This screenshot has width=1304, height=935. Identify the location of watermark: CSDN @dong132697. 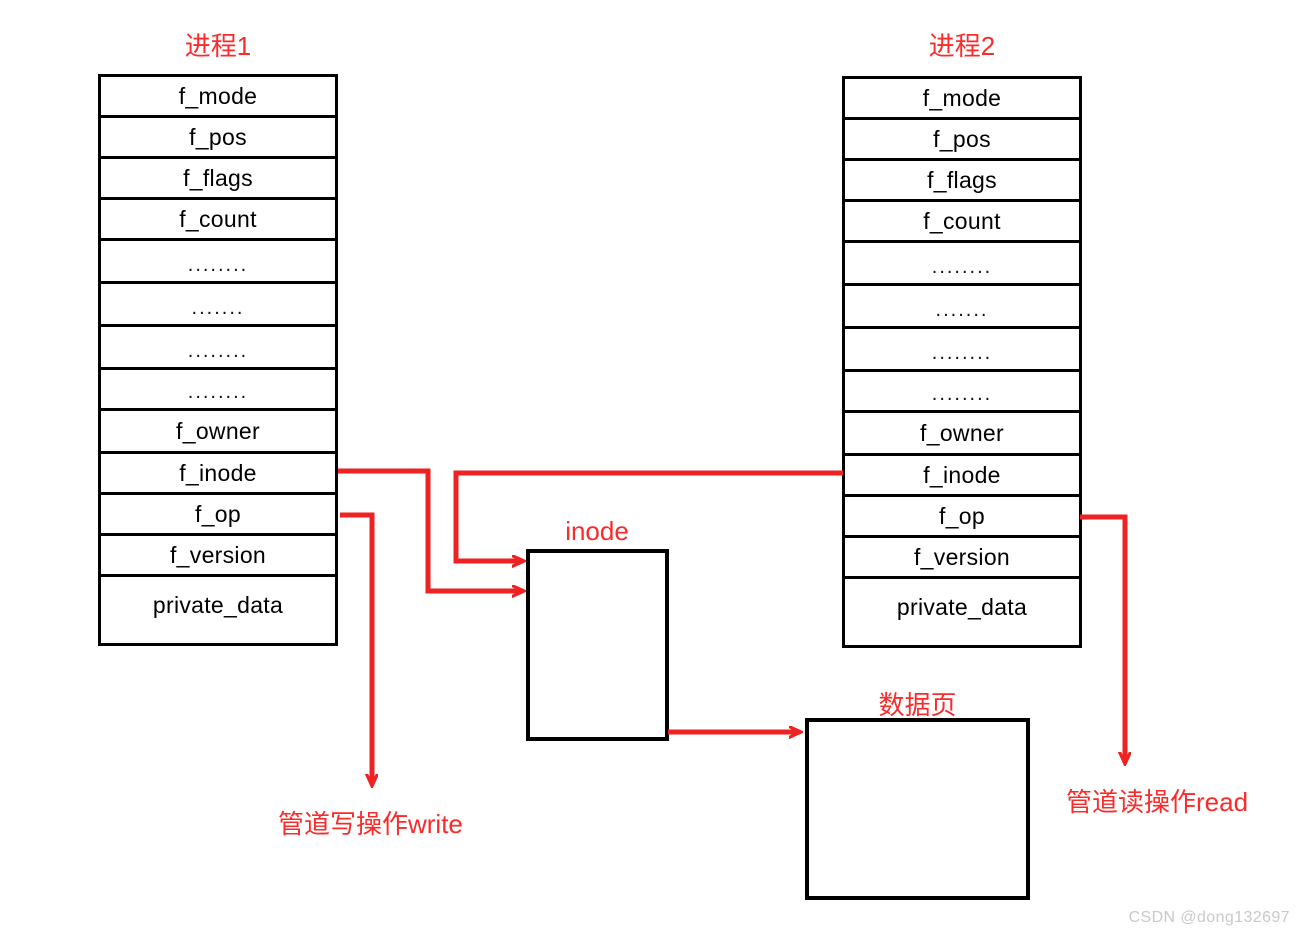
(1209, 917).